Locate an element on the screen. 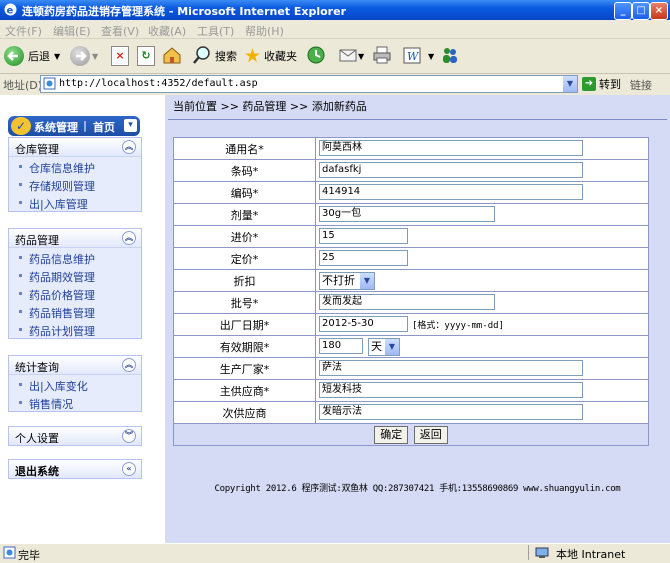 The height and width of the screenshot is (563, 670). section-title: 药品管理 is located at coordinates (37, 240).